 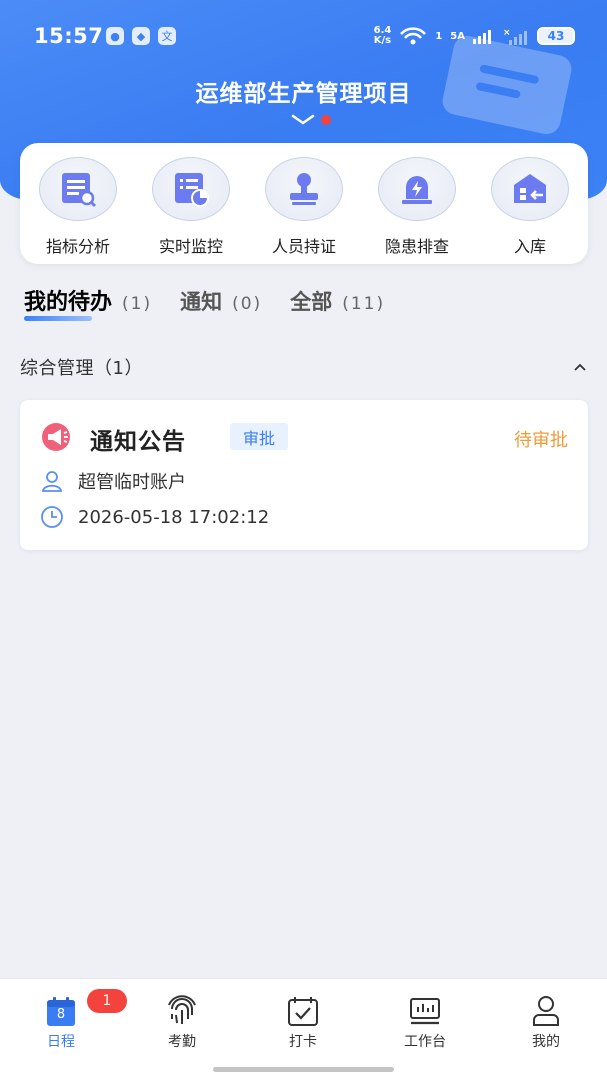 I want to click on nav-attendance: 考勤, so click(x=182, y=1023).